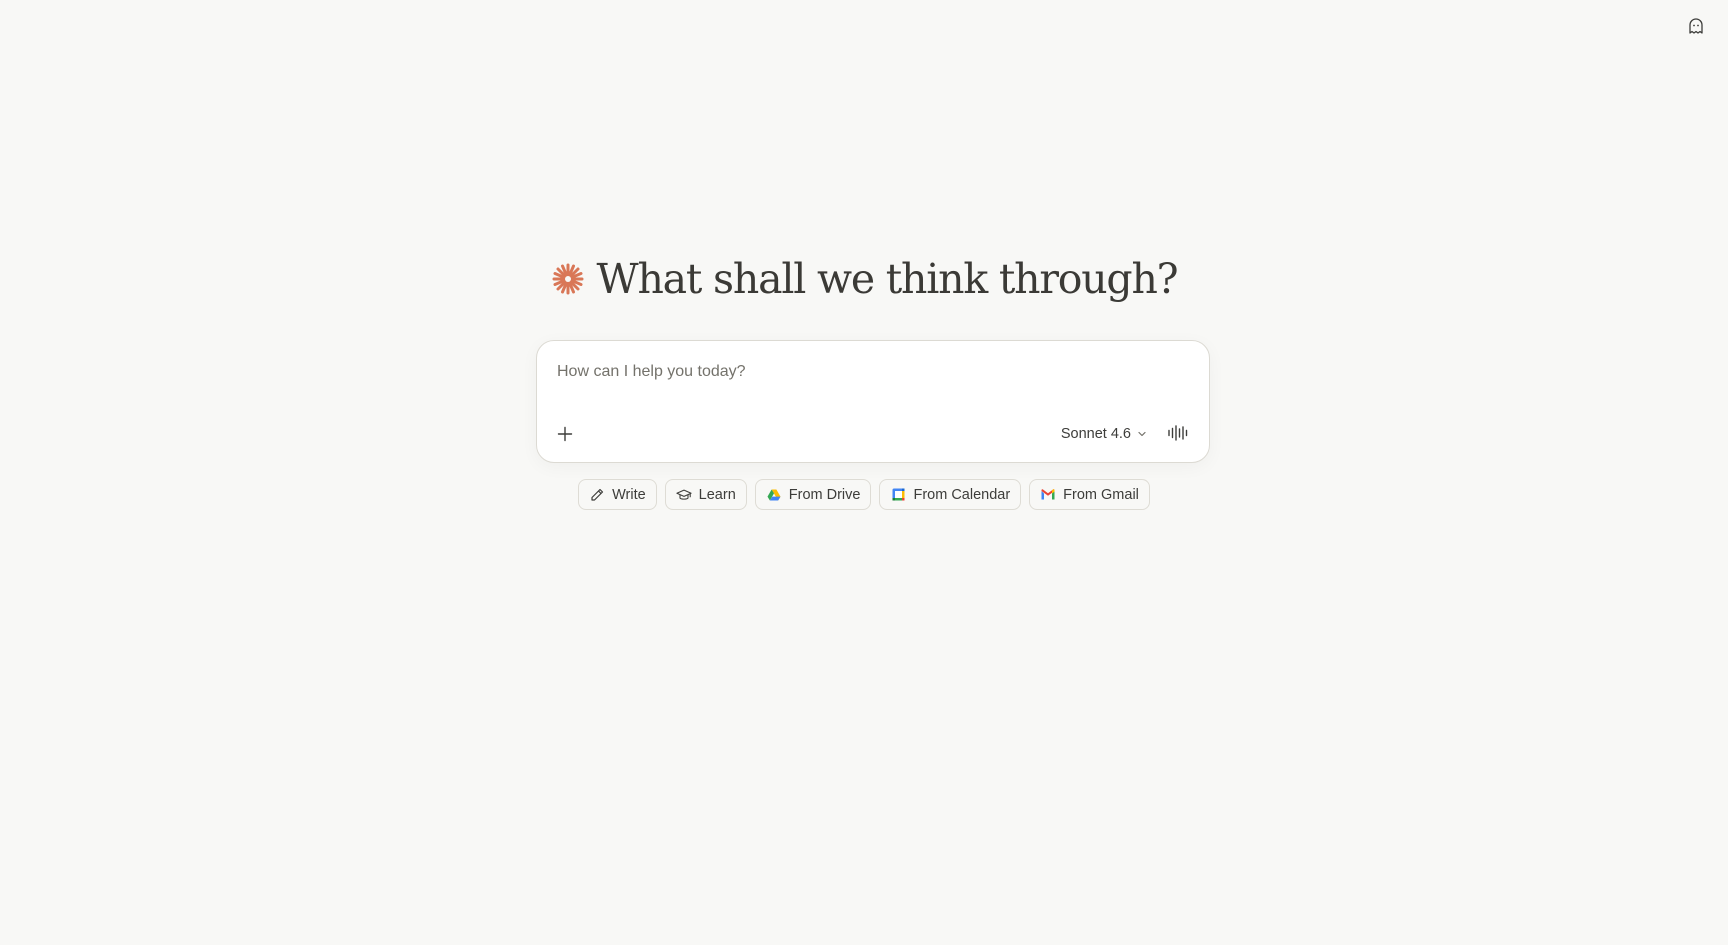 The height and width of the screenshot is (945, 1728). I want to click on add-attachment-button, so click(565, 434).